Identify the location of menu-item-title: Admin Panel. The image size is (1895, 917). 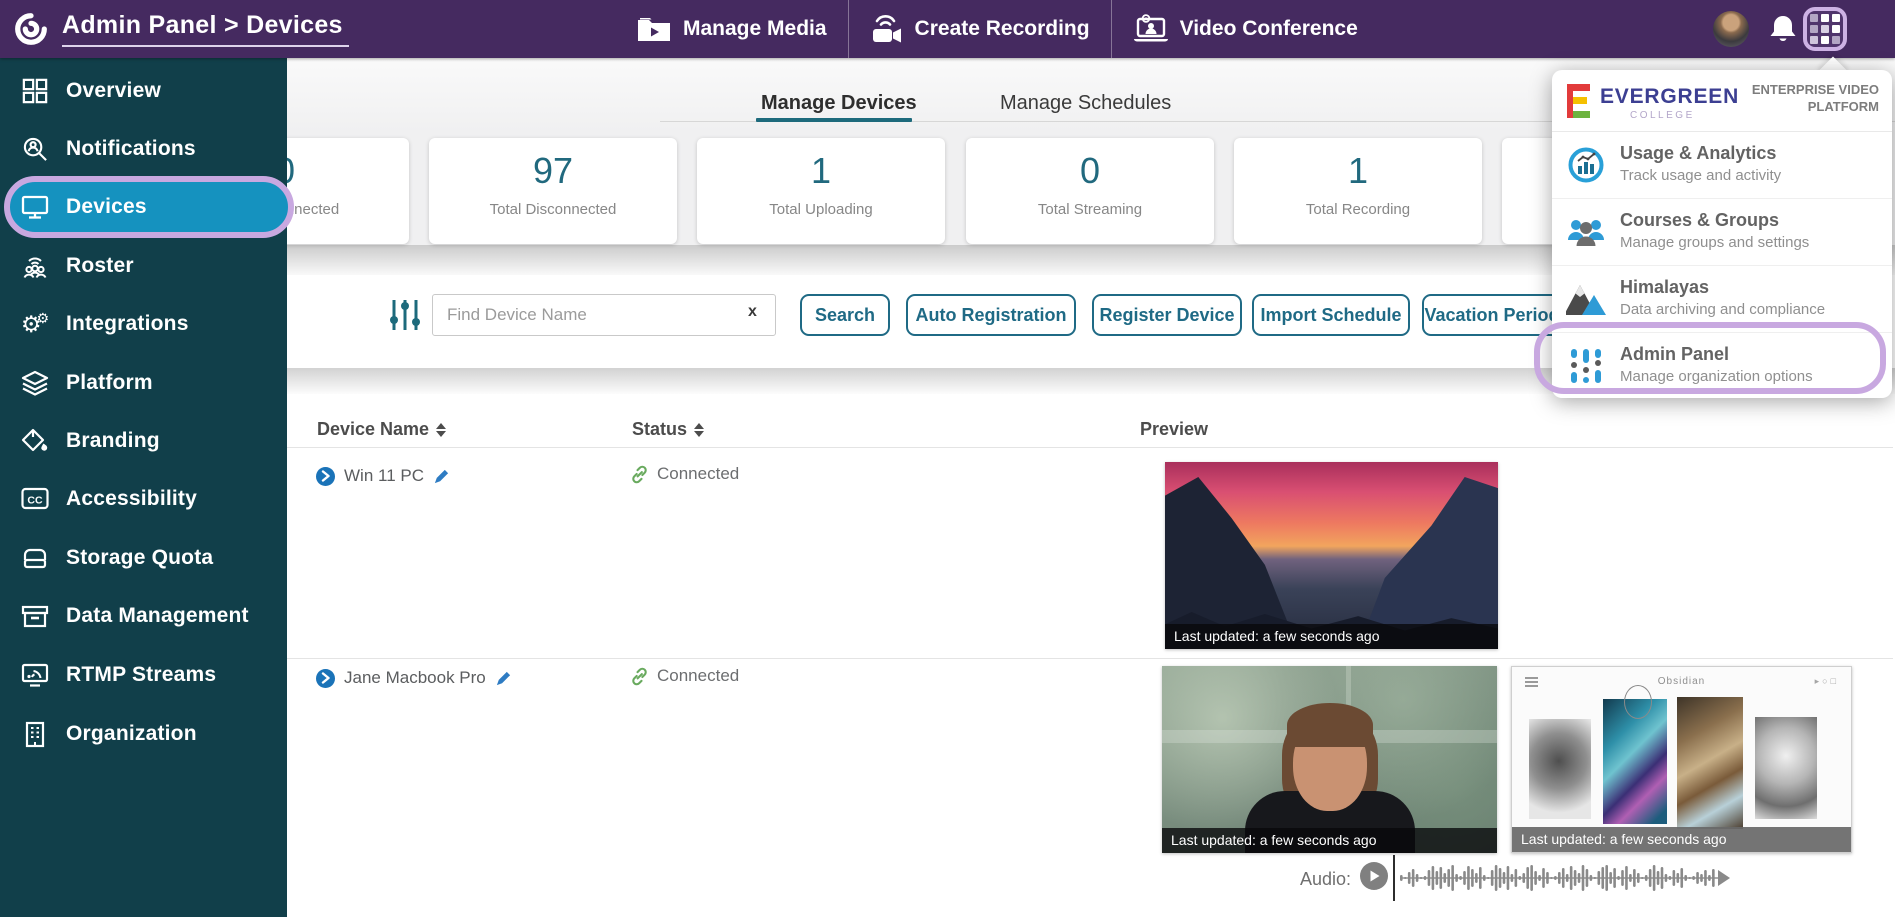
(1675, 354).